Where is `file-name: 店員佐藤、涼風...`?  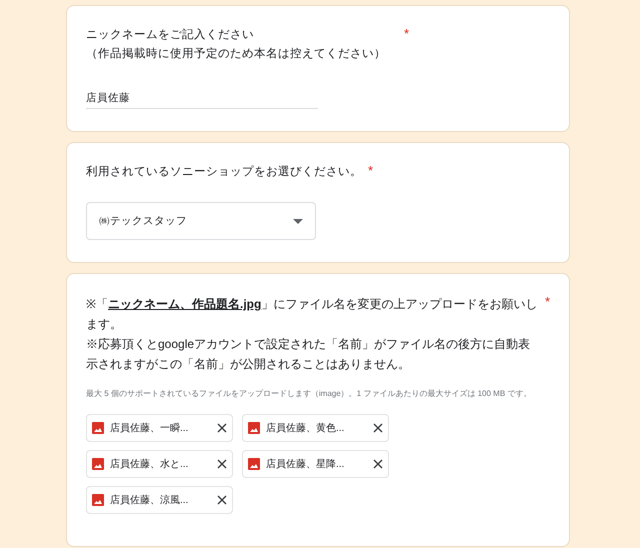 file-name: 店員佐藤、涼風... is located at coordinates (150, 500).